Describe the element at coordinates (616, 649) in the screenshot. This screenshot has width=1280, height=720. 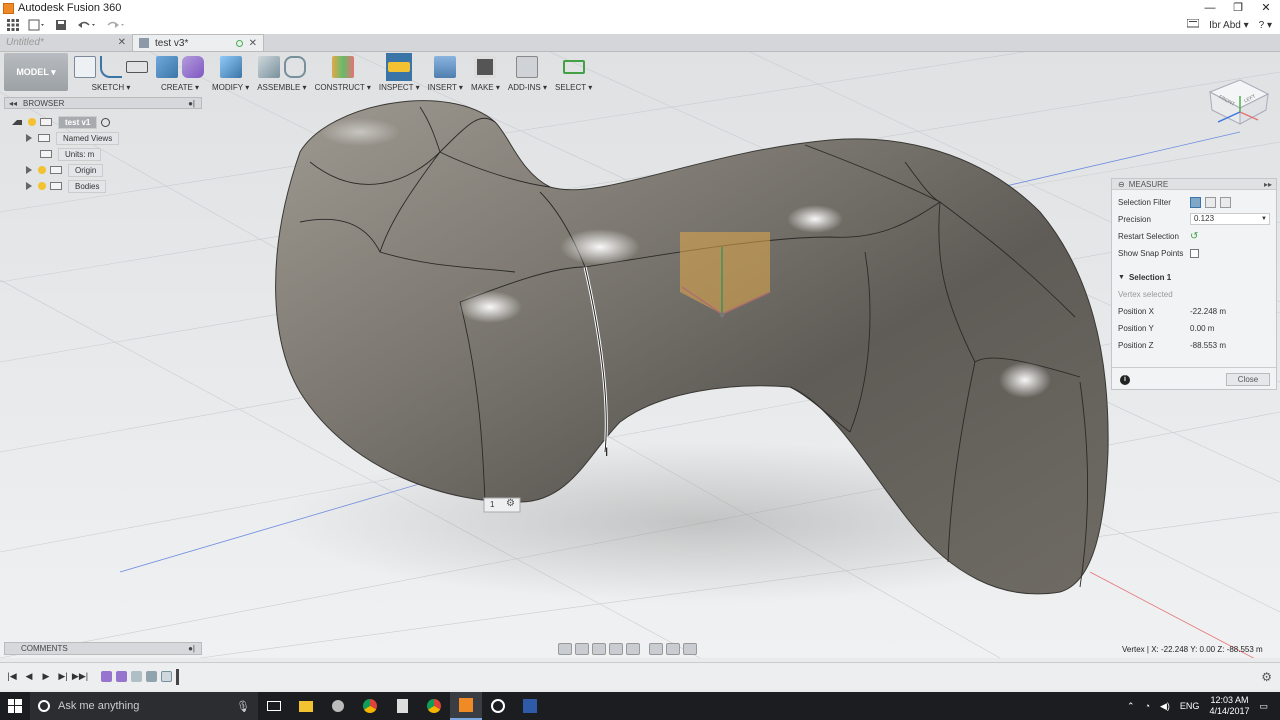
I see `zoom-icon` at that location.